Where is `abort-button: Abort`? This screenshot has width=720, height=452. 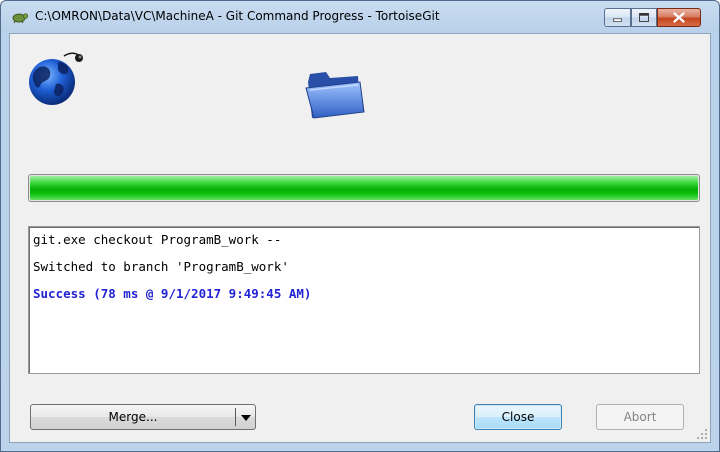 abort-button: Abort is located at coordinates (640, 417).